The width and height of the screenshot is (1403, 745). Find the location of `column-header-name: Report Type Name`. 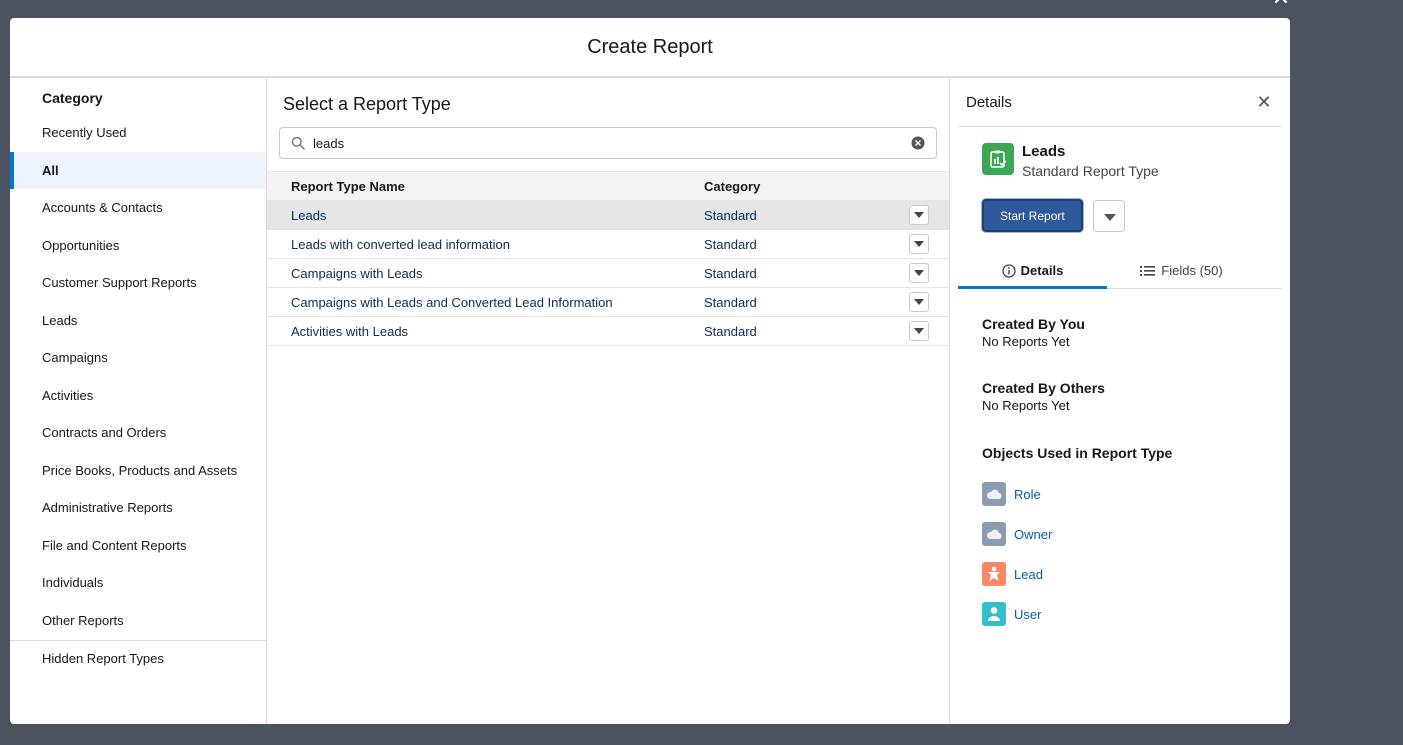

column-header-name: Report Type Name is located at coordinates (485, 186).